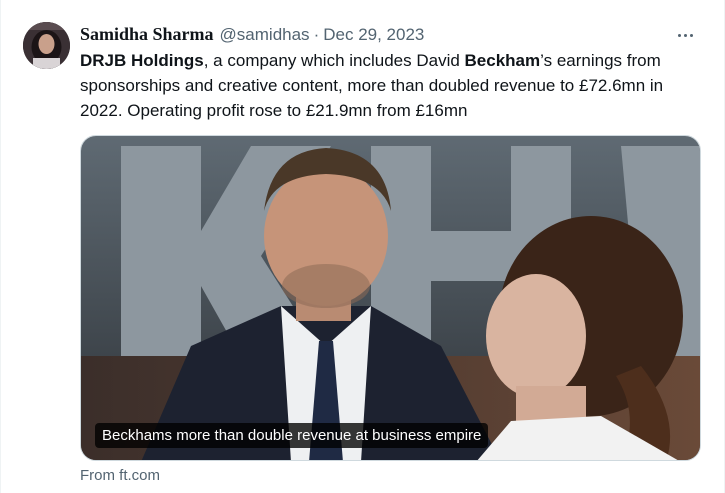 The image size is (725, 493). I want to click on avatar, so click(46, 45).